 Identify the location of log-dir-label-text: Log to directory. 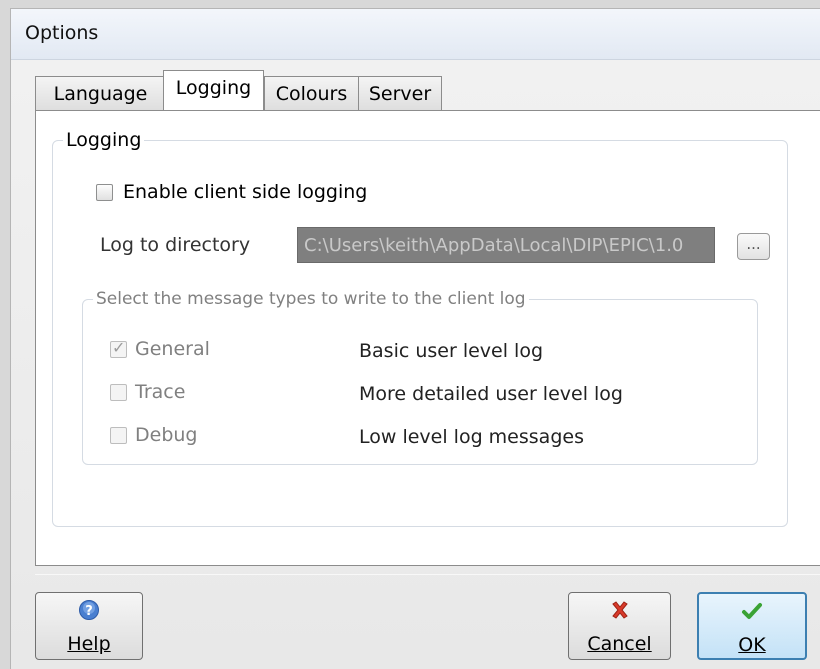
(175, 245).